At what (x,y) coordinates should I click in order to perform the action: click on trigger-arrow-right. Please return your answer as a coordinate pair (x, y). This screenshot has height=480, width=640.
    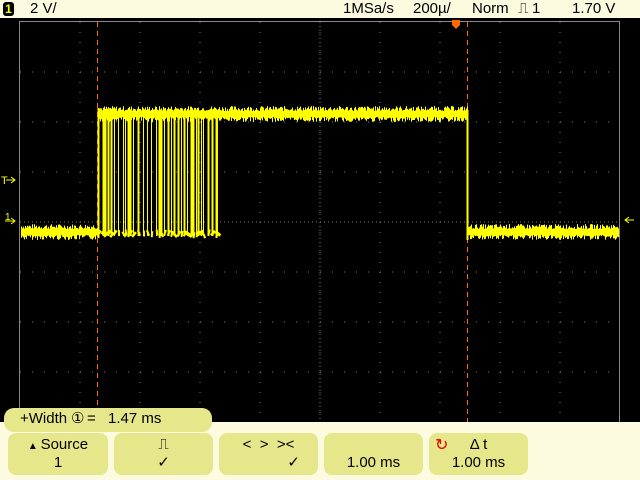
    Looking at the image, I should click on (629, 220).